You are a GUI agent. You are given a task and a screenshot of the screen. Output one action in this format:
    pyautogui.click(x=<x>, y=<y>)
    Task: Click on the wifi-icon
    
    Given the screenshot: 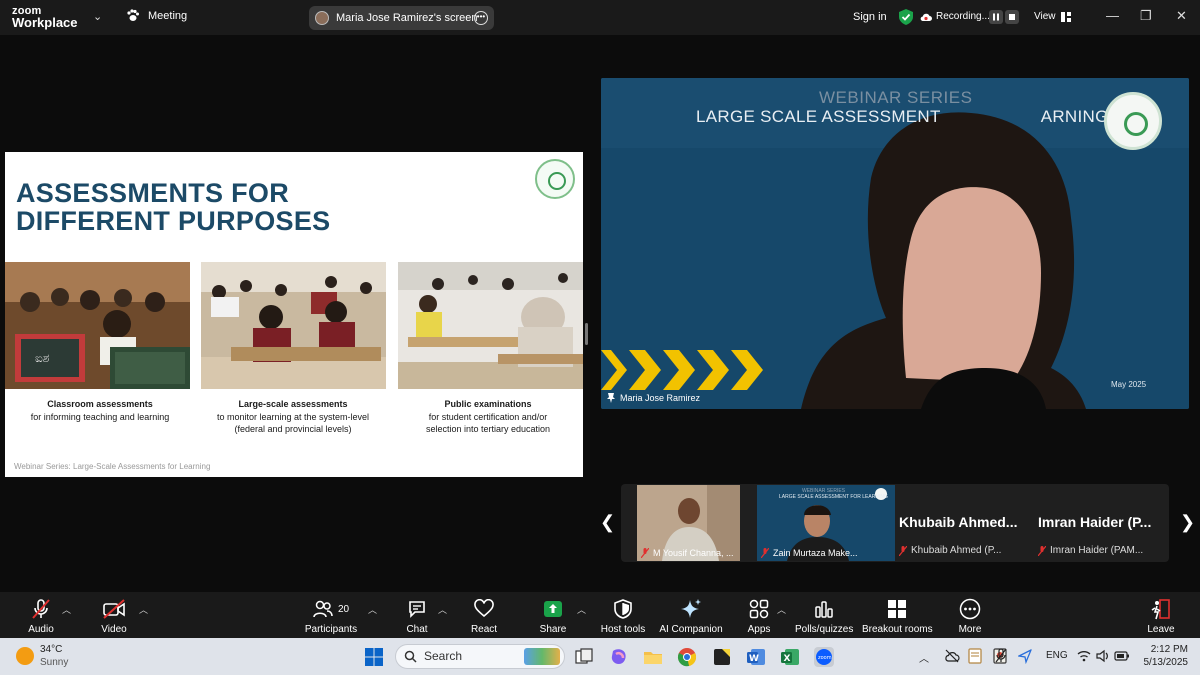 What is the action you would take?
    pyautogui.click(x=1084, y=656)
    